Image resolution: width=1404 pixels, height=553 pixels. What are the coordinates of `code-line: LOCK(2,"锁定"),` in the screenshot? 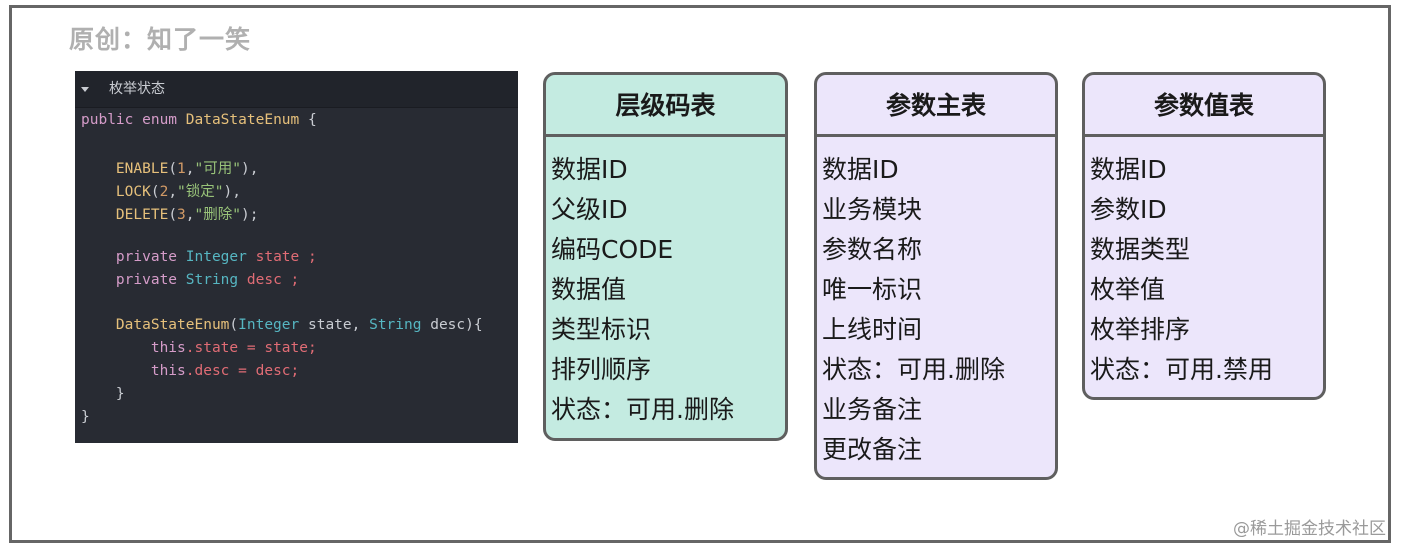 It's located at (161, 190).